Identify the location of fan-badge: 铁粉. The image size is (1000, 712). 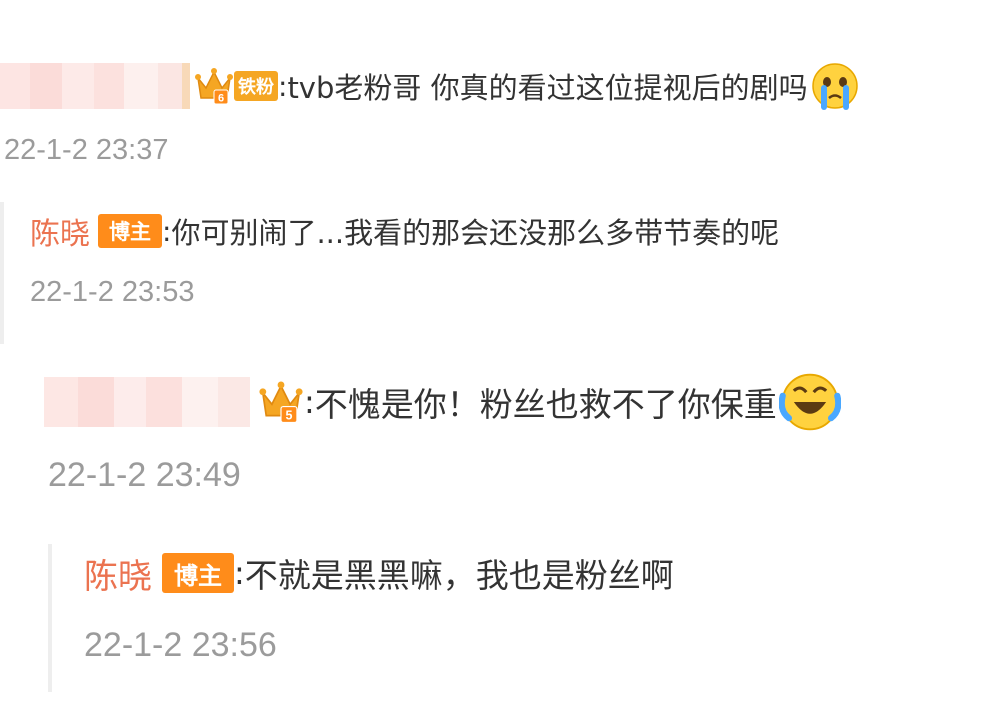
(256, 86).